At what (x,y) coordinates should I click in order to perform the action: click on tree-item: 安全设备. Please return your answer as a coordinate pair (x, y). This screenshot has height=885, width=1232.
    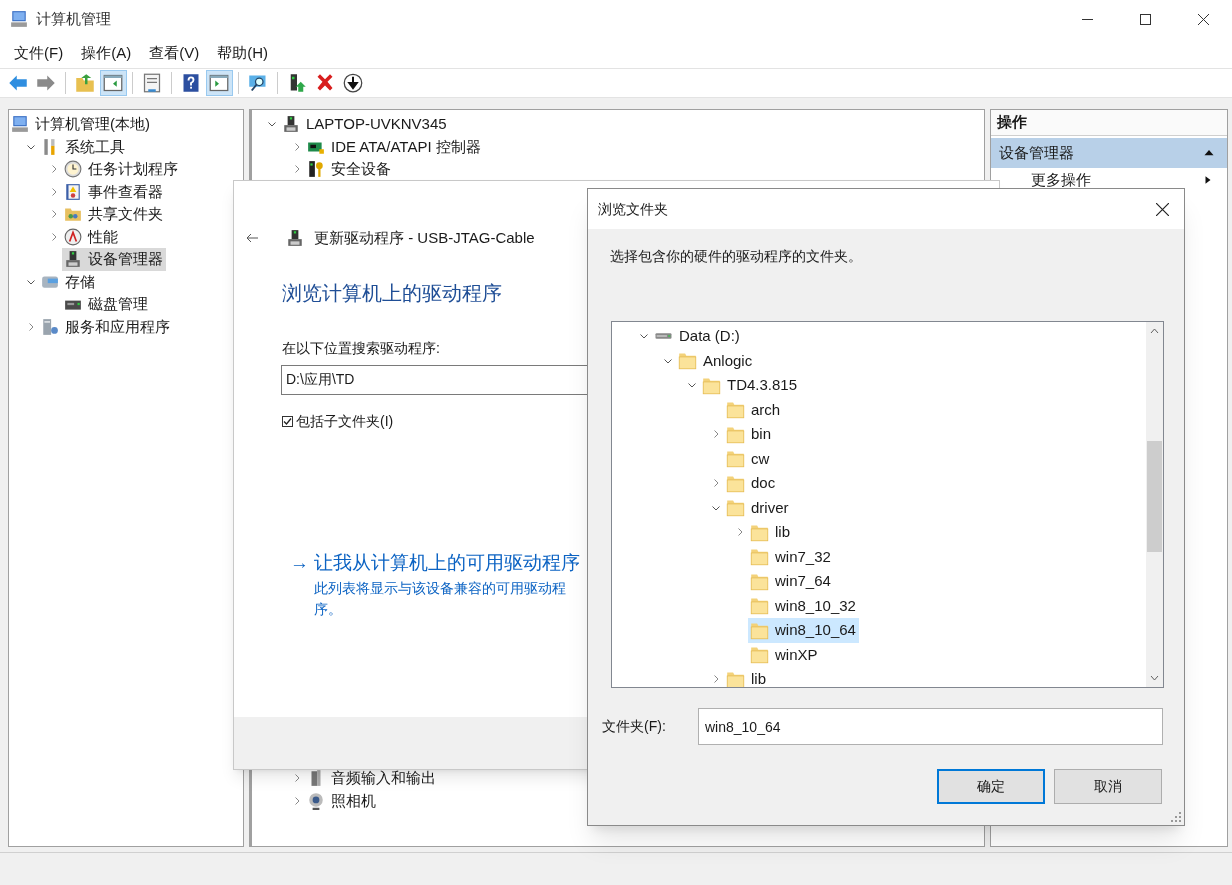
    Looking at the image, I should click on (349, 169).